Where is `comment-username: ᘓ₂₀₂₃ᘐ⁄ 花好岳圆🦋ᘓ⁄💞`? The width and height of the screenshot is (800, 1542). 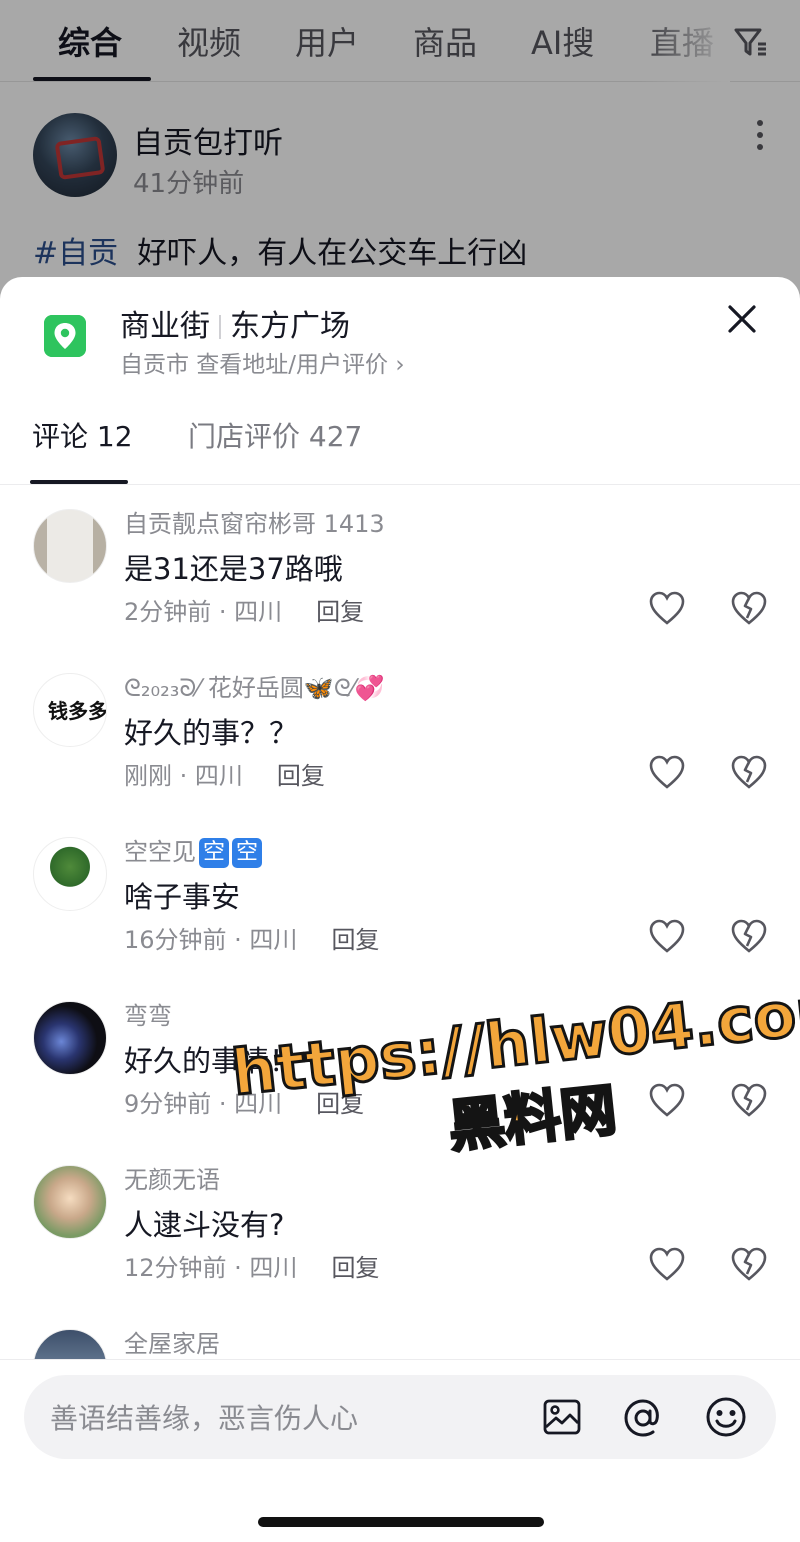 comment-username: ᘓ₂₀₂₃ᘐ⁄ 花好岳圆🦋ᘓ⁄💞 is located at coordinates (254, 685).